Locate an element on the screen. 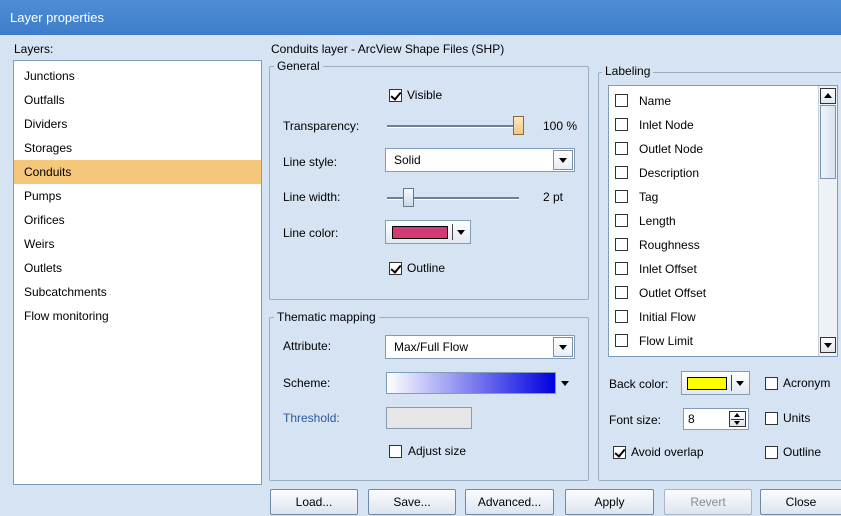 Image resolution: width=841 pixels, height=516 pixels. acronym-checkbox is located at coordinates (771, 383).